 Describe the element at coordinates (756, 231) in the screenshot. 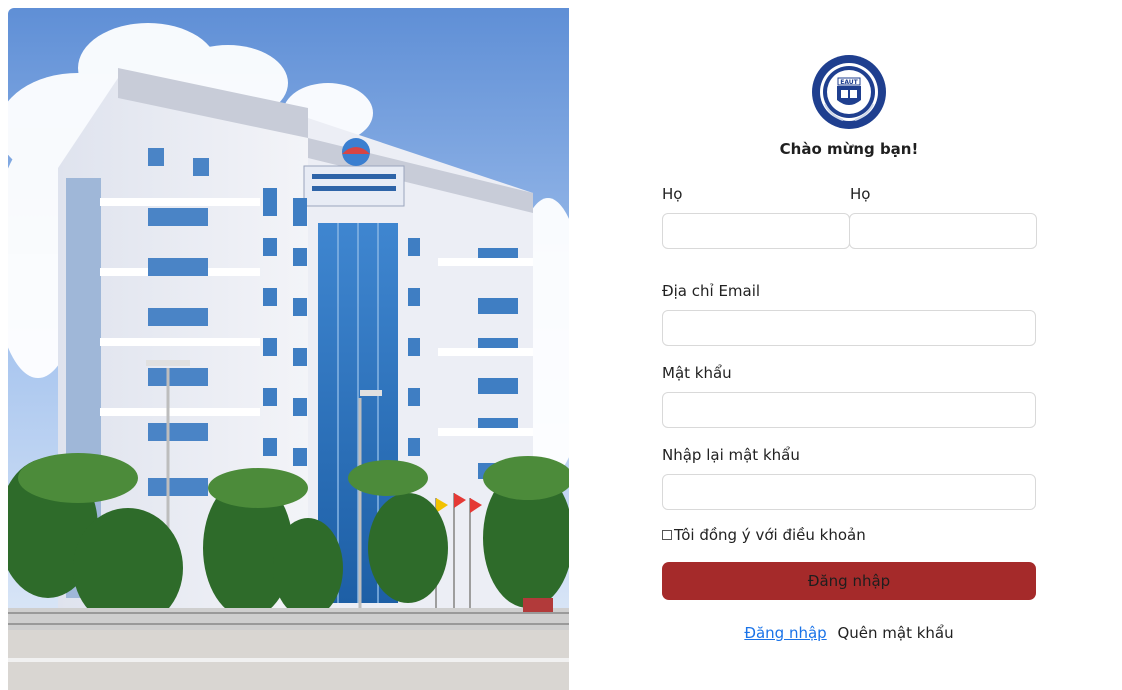

I see `first-name-input` at that location.